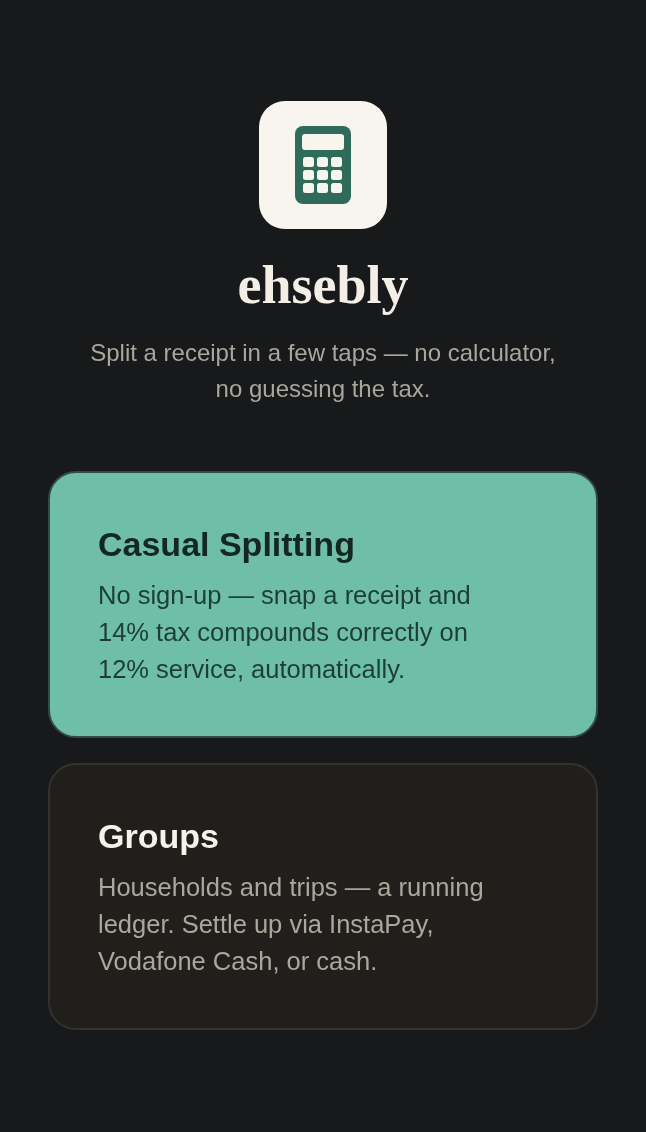 Image resolution: width=646 pixels, height=1132 pixels. What do you see at coordinates (285, 632) in the screenshot?
I see `option-description: No sign-up — snap a receipt and 14% tax compounds correctly on 12% service, automatically.` at bounding box center [285, 632].